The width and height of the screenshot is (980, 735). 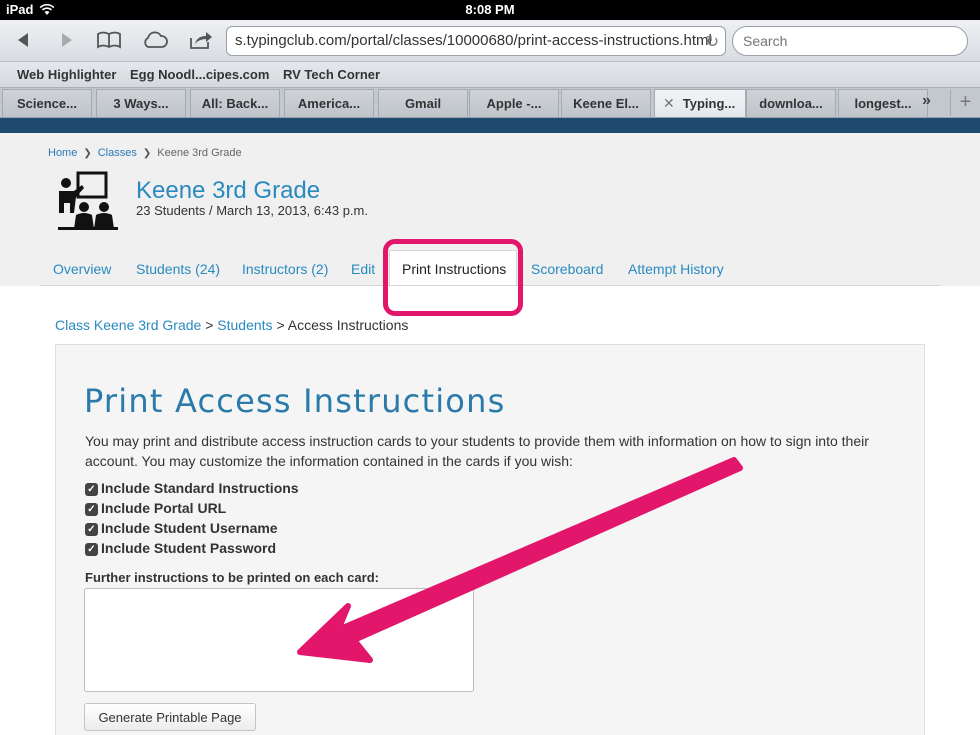 What do you see at coordinates (252, 210) in the screenshot?
I see `class-subtitle: 23 Students / March 13, 2013, 6:43 p.m.` at bounding box center [252, 210].